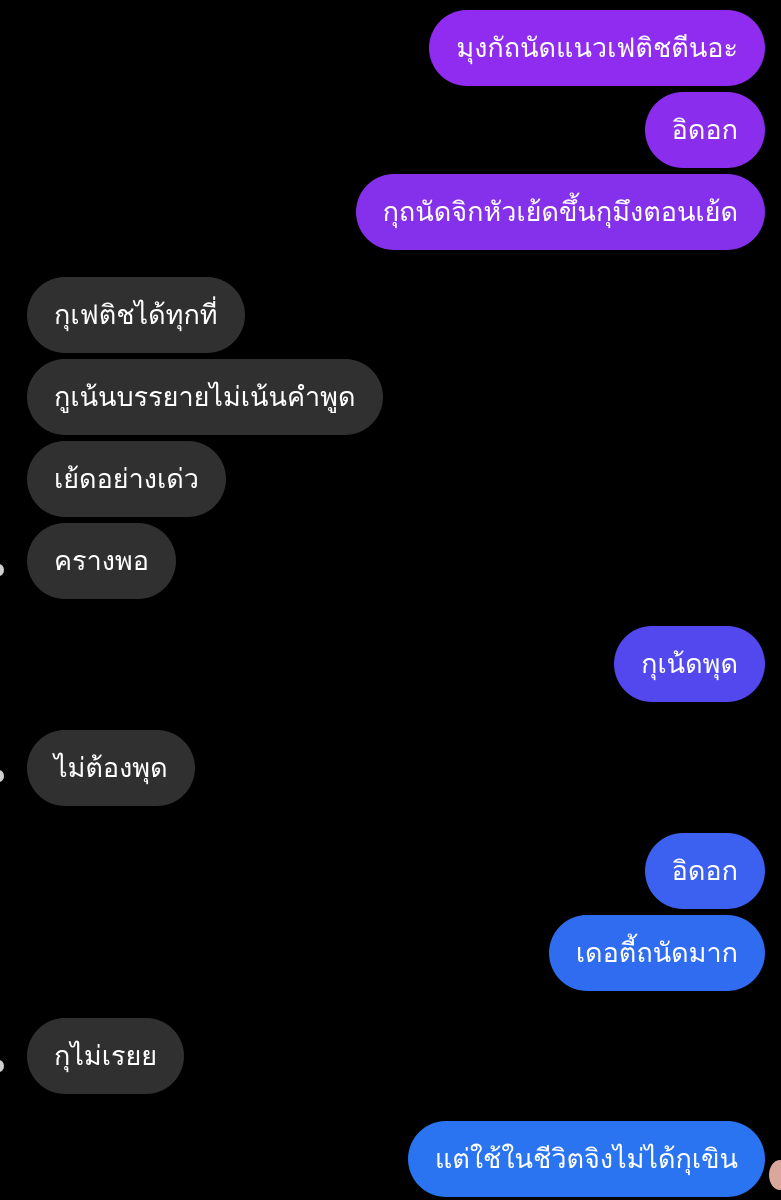 Image resolution: width=781 pixels, height=1200 pixels. I want to click on message-text: แต่ใช้ในชีวิตจิงไม่ได้กุเขิน, so click(586, 1159).